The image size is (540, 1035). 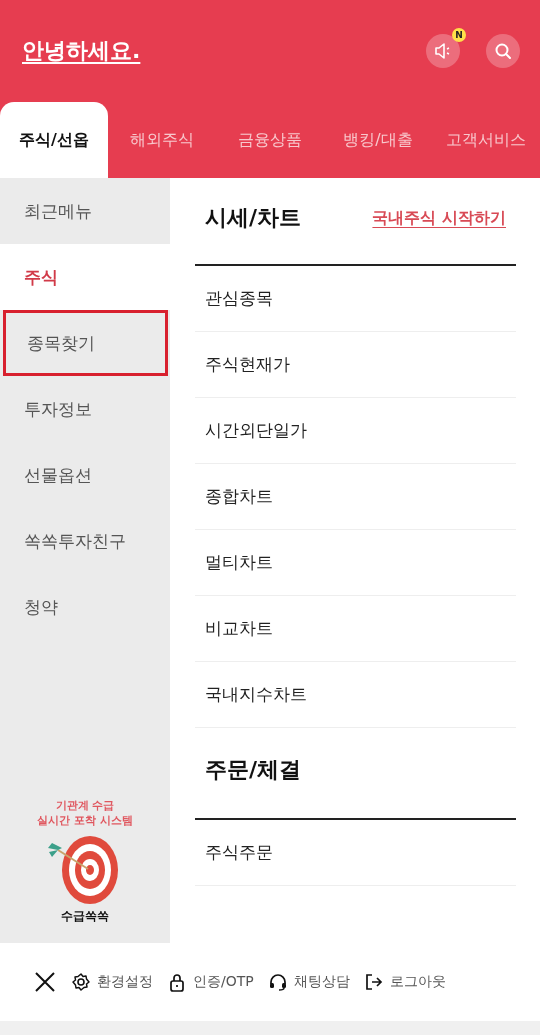 I want to click on menu-item: 주식주문, so click(x=355, y=853).